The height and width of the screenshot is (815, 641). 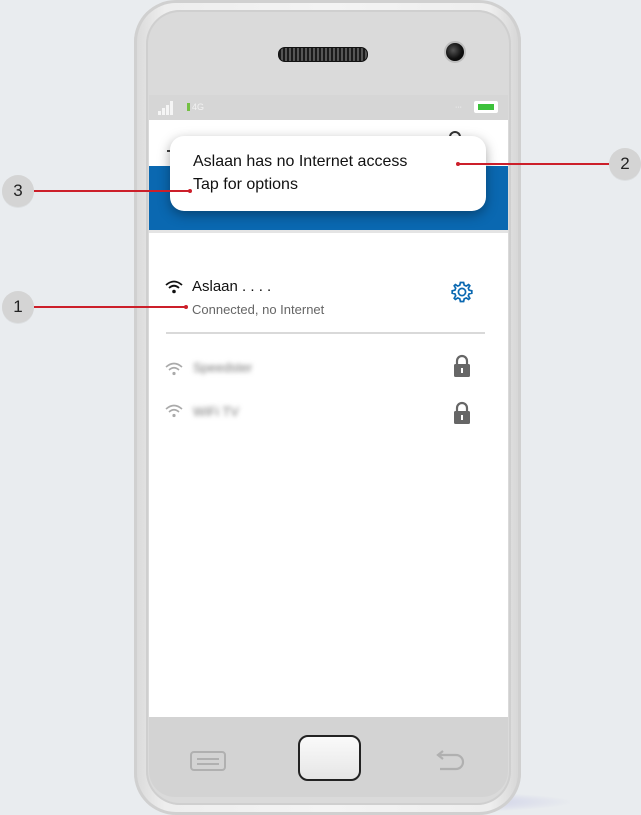 What do you see at coordinates (222, 367) in the screenshot?
I see `network-name: Speedster` at bounding box center [222, 367].